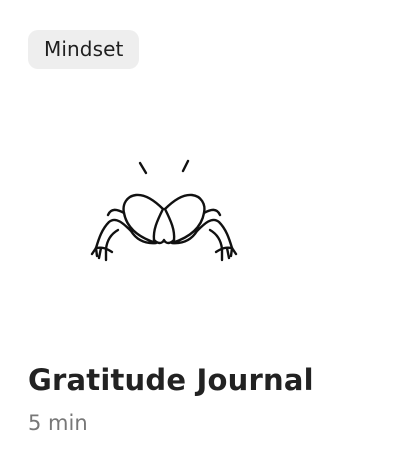  I want to click on session-duration: 5 min, so click(58, 423).